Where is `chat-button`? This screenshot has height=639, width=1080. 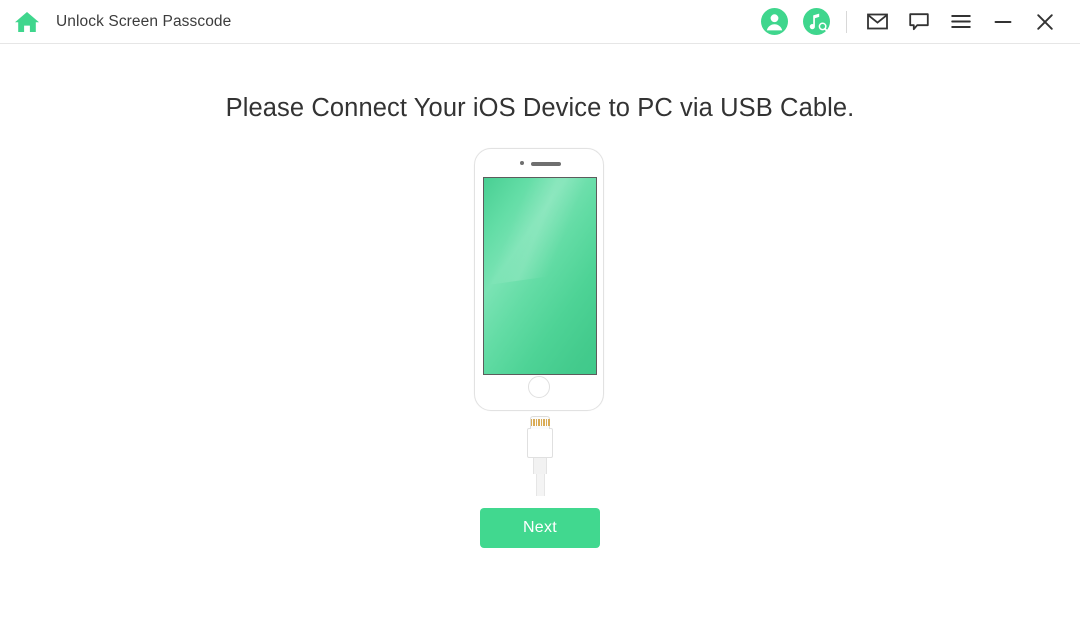 chat-button is located at coordinates (919, 22).